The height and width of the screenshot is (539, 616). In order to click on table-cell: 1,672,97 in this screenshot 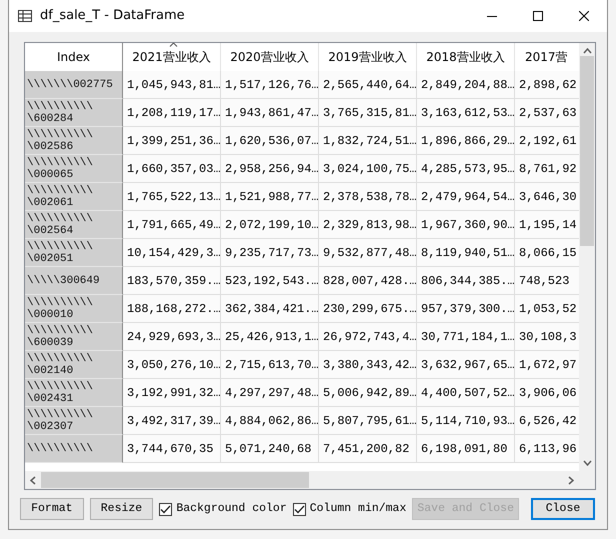, I will do `click(547, 365)`.